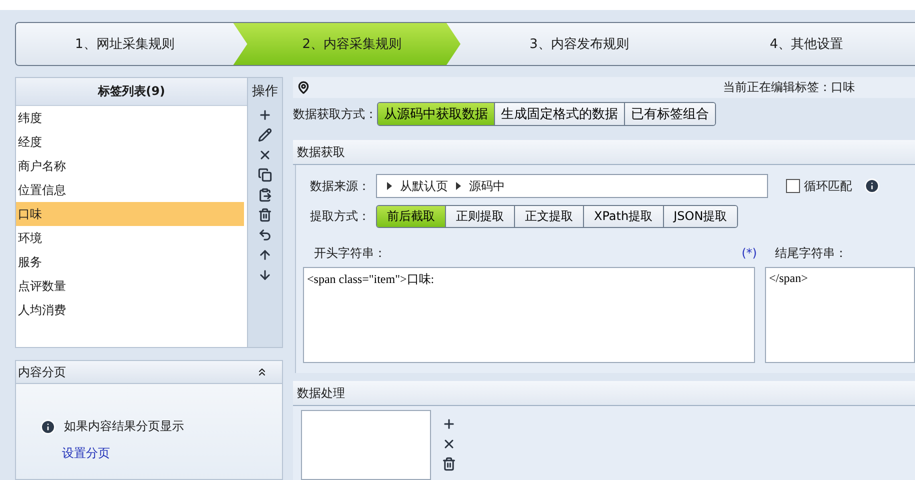 Image resolution: width=915 pixels, height=480 pixels. Describe the element at coordinates (487, 186) in the screenshot. I see `path-text: 源码中` at that location.